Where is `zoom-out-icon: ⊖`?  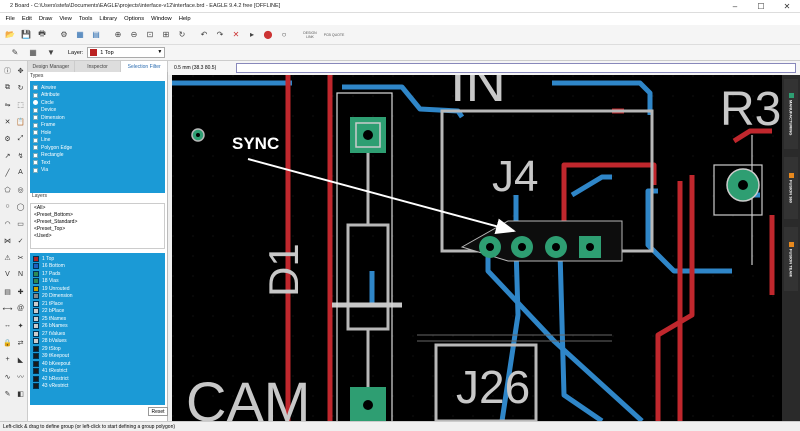 zoom-out-icon: ⊖ is located at coordinates (134, 35).